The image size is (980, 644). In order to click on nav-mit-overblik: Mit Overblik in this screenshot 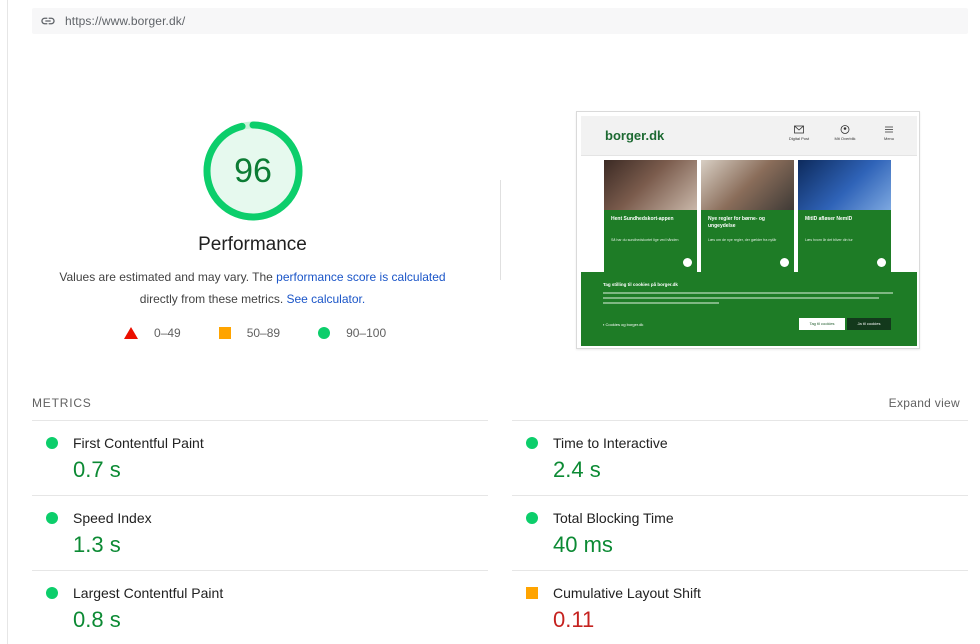, I will do `click(845, 133)`.